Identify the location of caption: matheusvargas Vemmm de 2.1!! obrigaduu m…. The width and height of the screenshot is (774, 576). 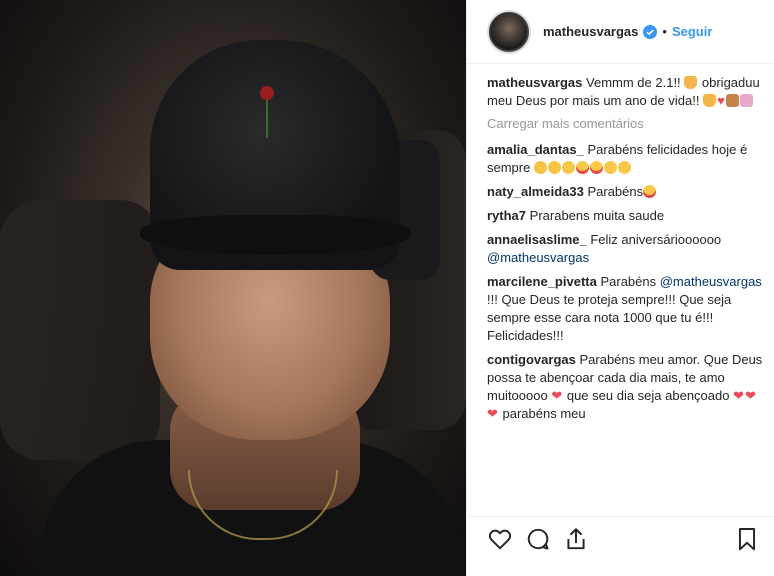
(625, 92).